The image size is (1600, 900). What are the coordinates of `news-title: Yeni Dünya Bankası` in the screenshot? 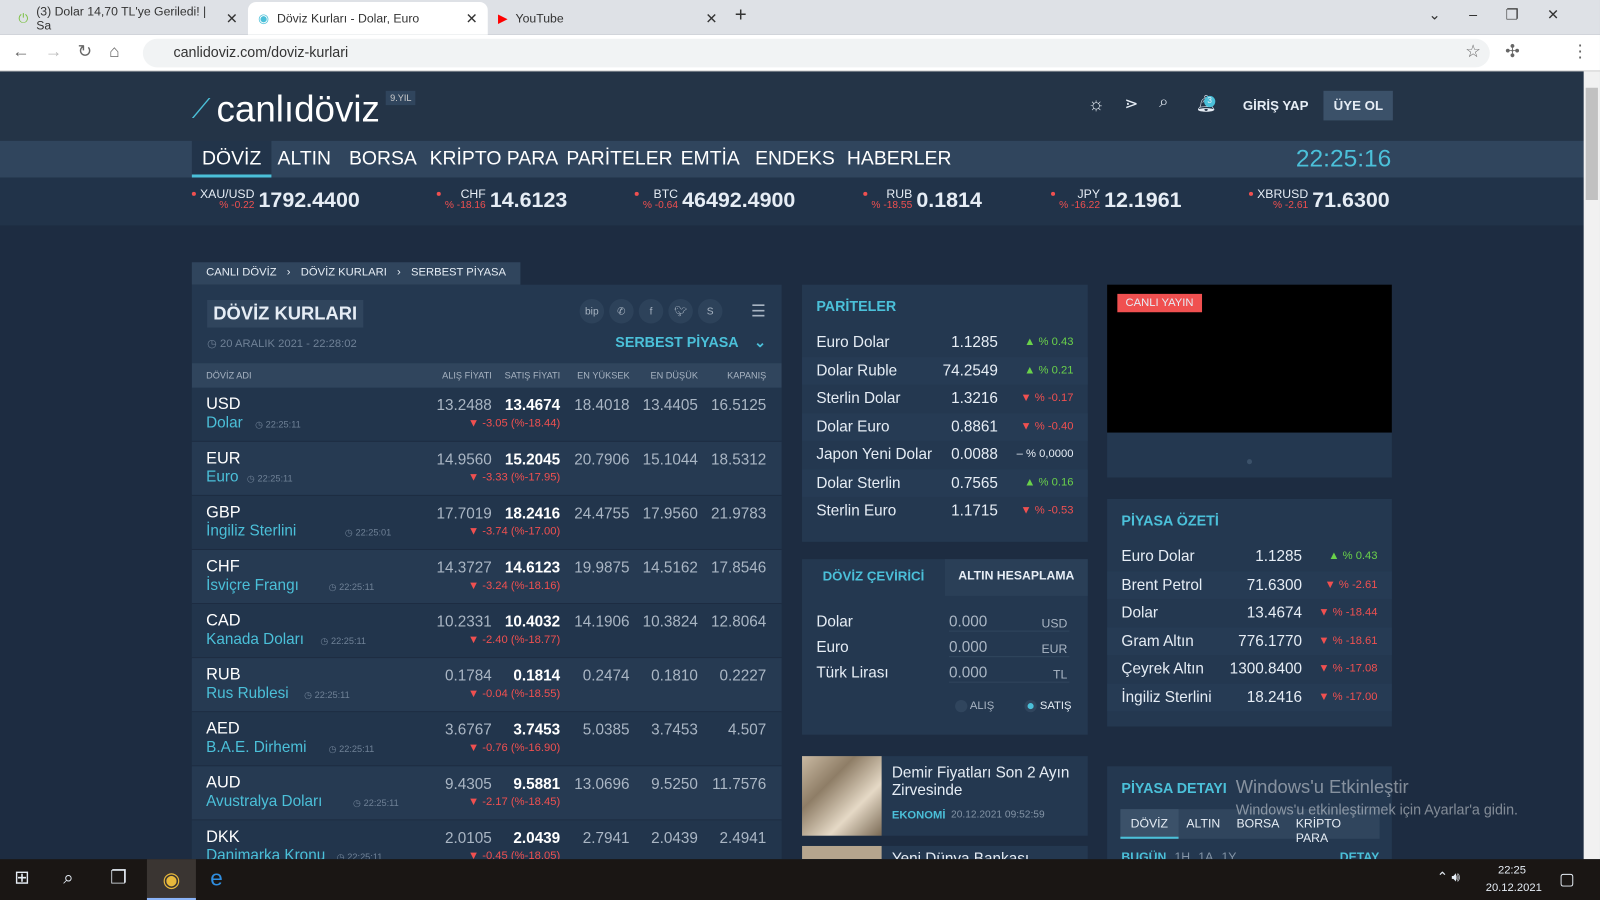 It's located at (960, 854).